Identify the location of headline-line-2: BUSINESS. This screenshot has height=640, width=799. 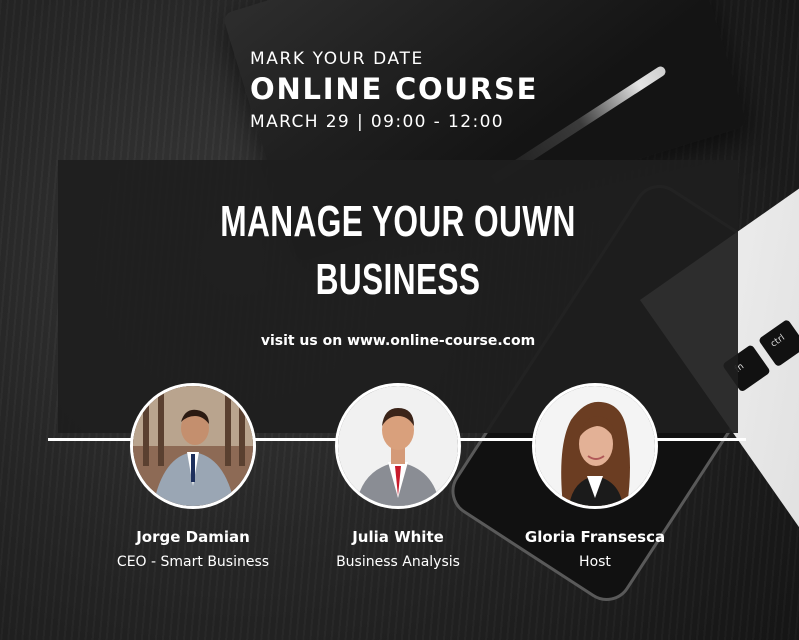
(398, 279).